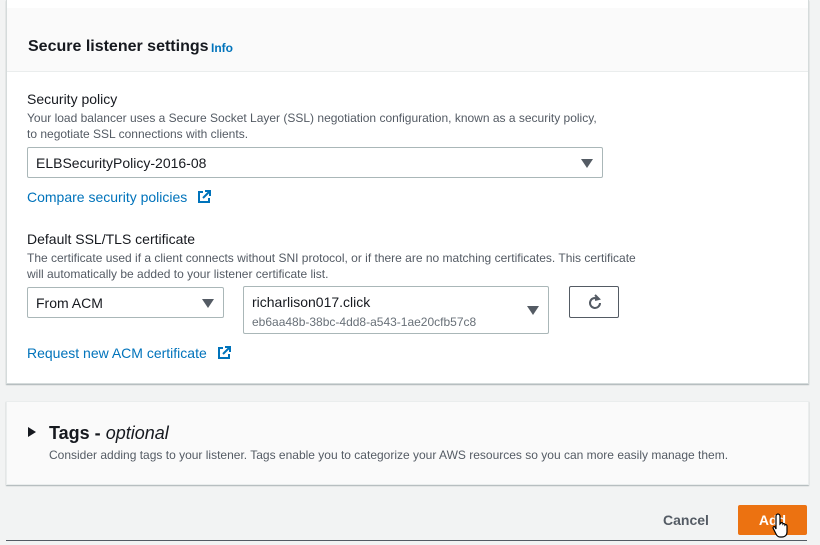  Describe the element at coordinates (125, 302) in the screenshot. I see `certificate-source-select: From ACM` at that location.